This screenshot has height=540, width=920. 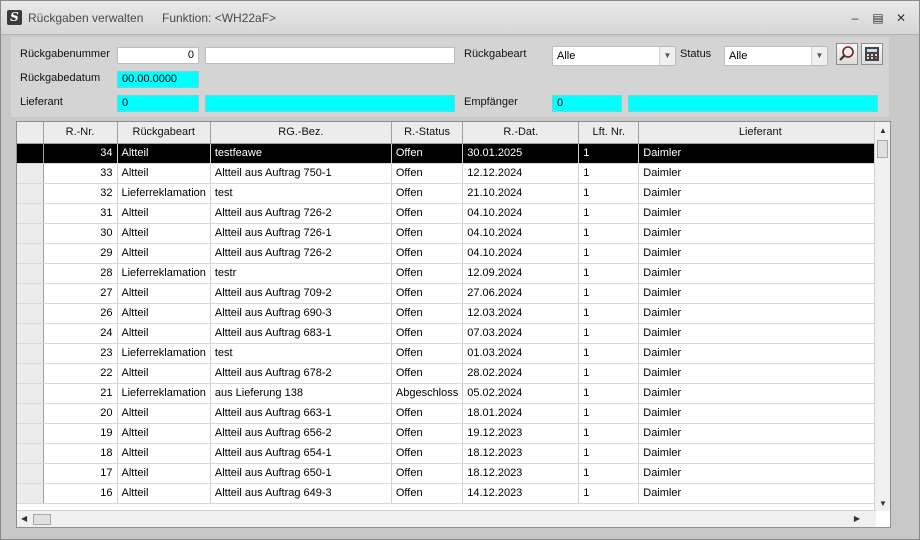 I want to click on column-header: Lft. Nr., so click(x=609, y=133).